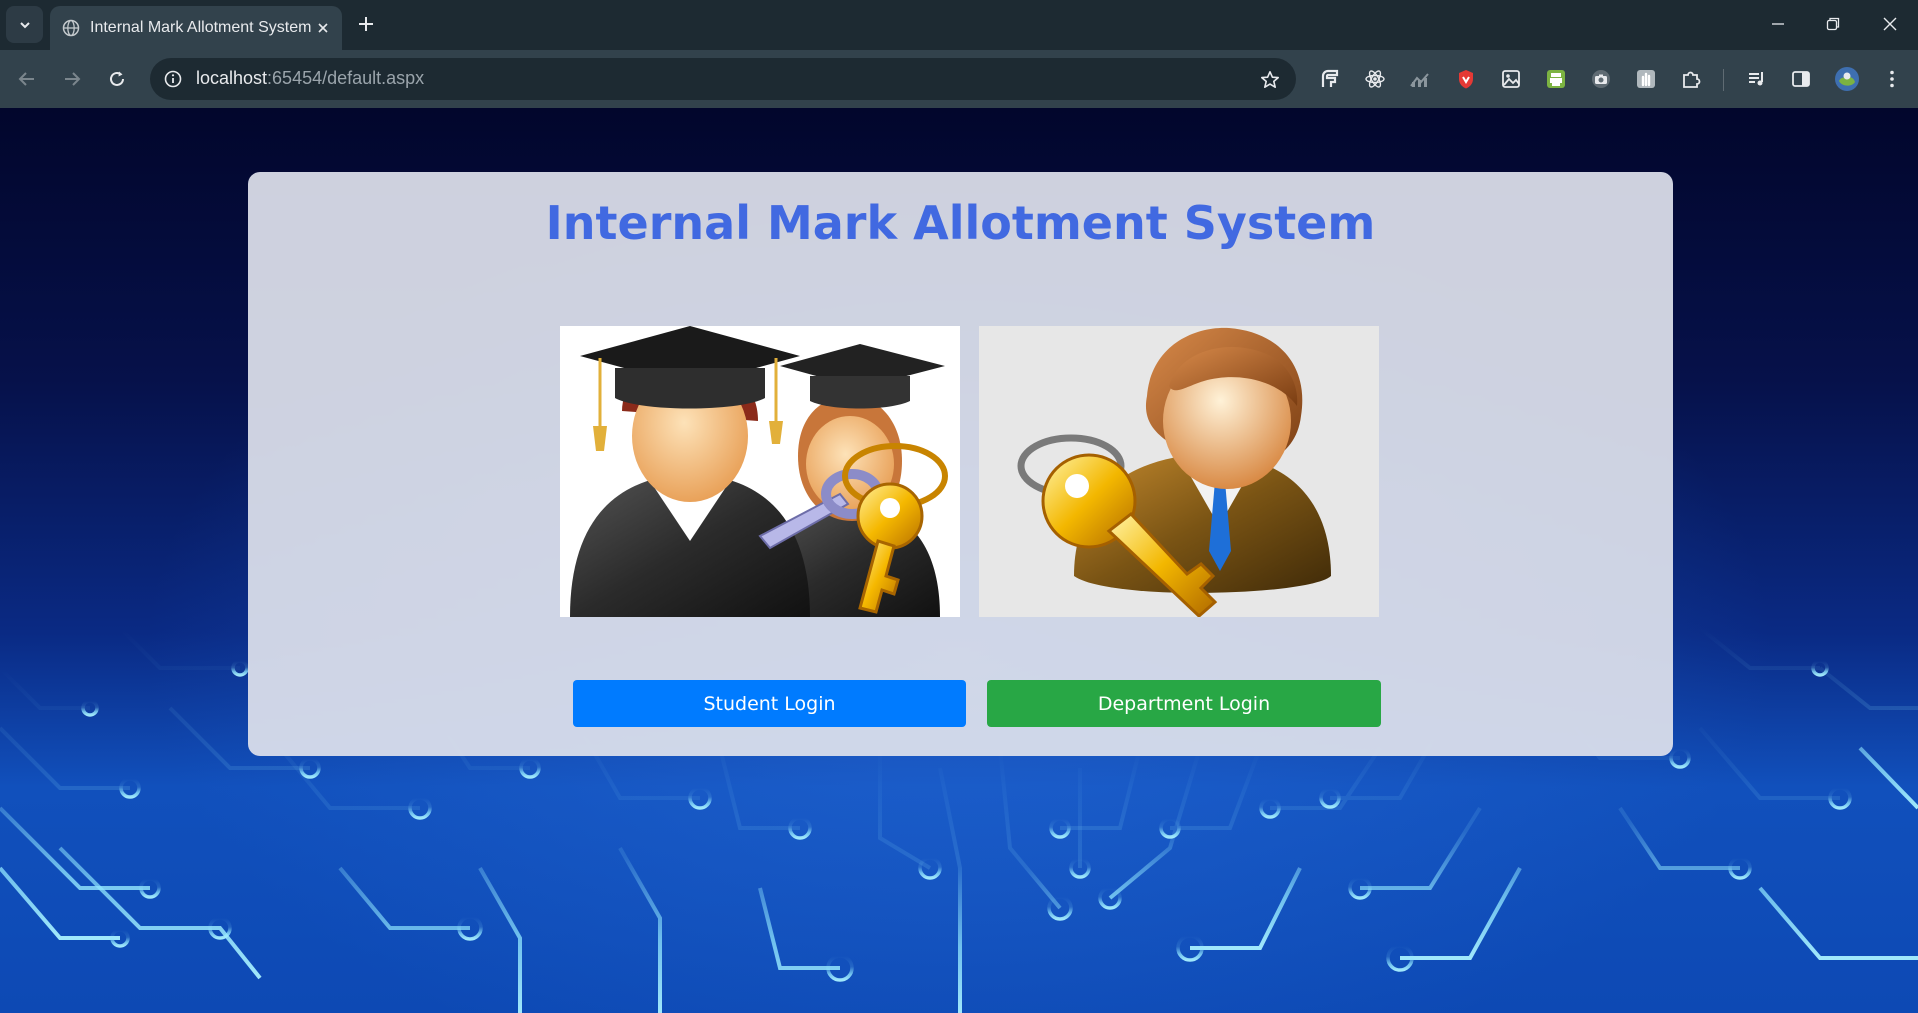 Image resolution: width=1918 pixels, height=1013 pixels. I want to click on minimize-icon, so click(1778, 24).